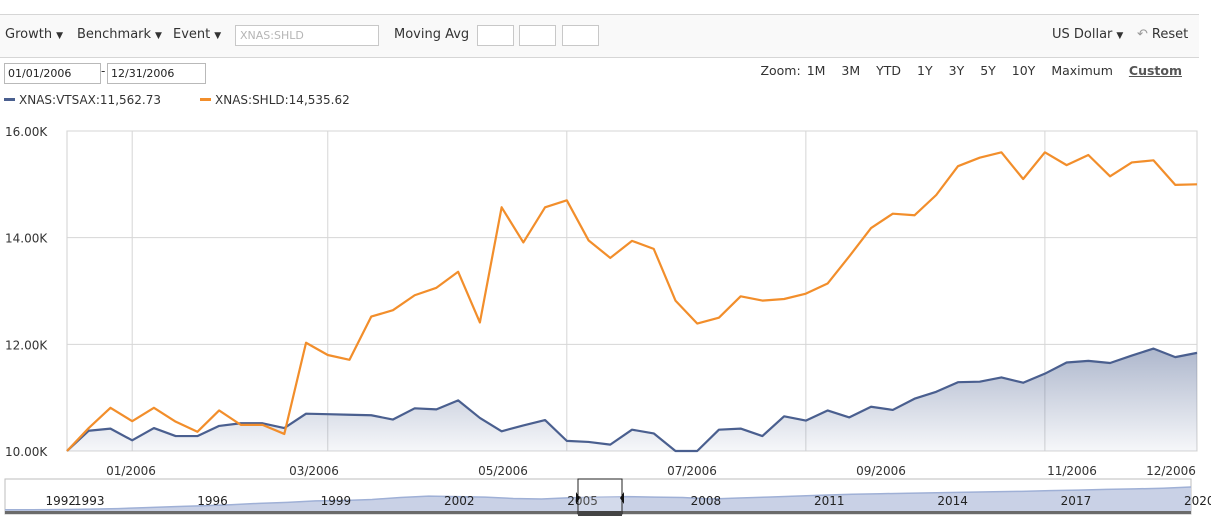  Describe the element at coordinates (89, 501) in the screenshot. I see `navigator-year-label: 1993` at that location.